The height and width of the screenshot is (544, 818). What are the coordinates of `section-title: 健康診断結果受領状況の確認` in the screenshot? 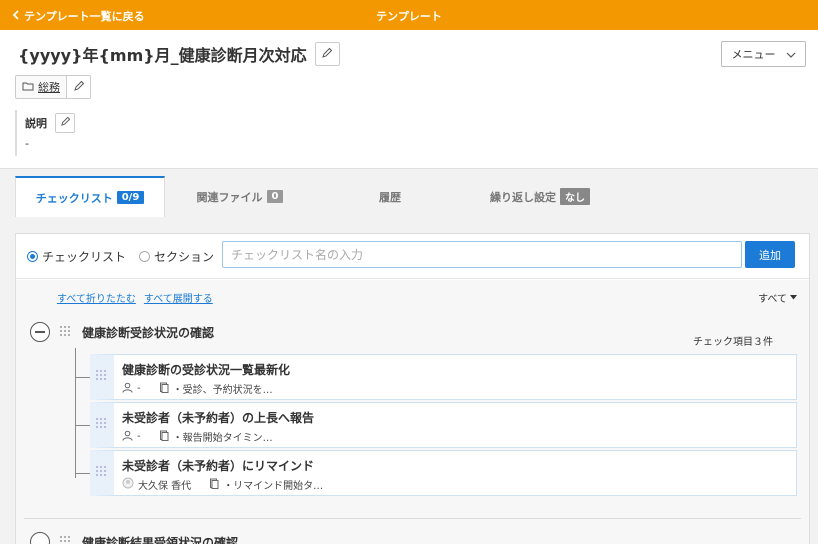 It's located at (160, 539).